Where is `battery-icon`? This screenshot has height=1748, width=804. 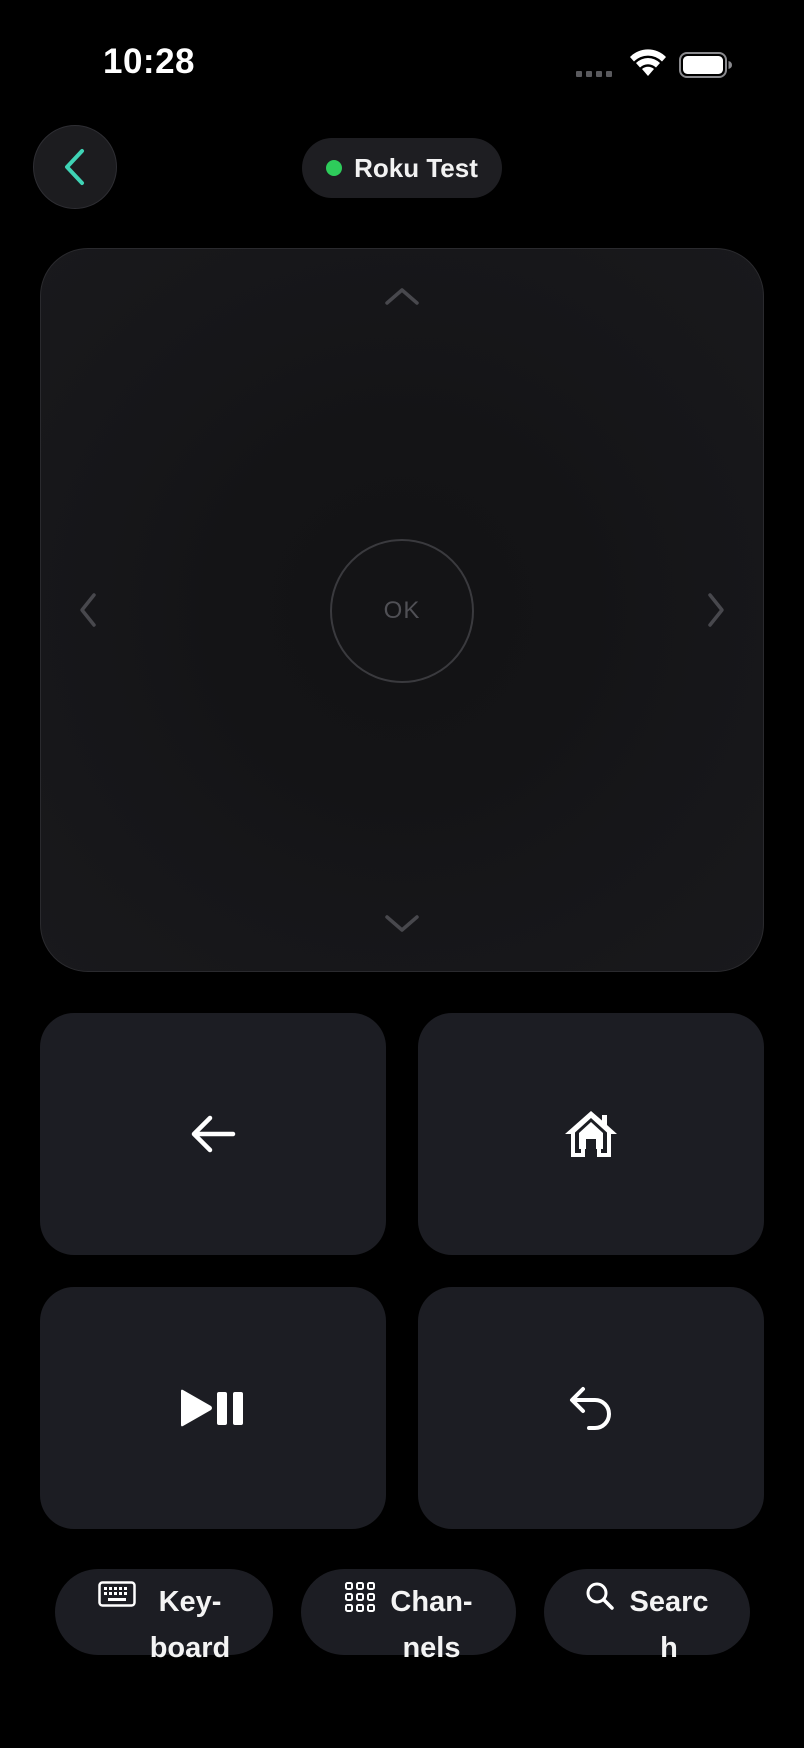 battery-icon is located at coordinates (705, 65).